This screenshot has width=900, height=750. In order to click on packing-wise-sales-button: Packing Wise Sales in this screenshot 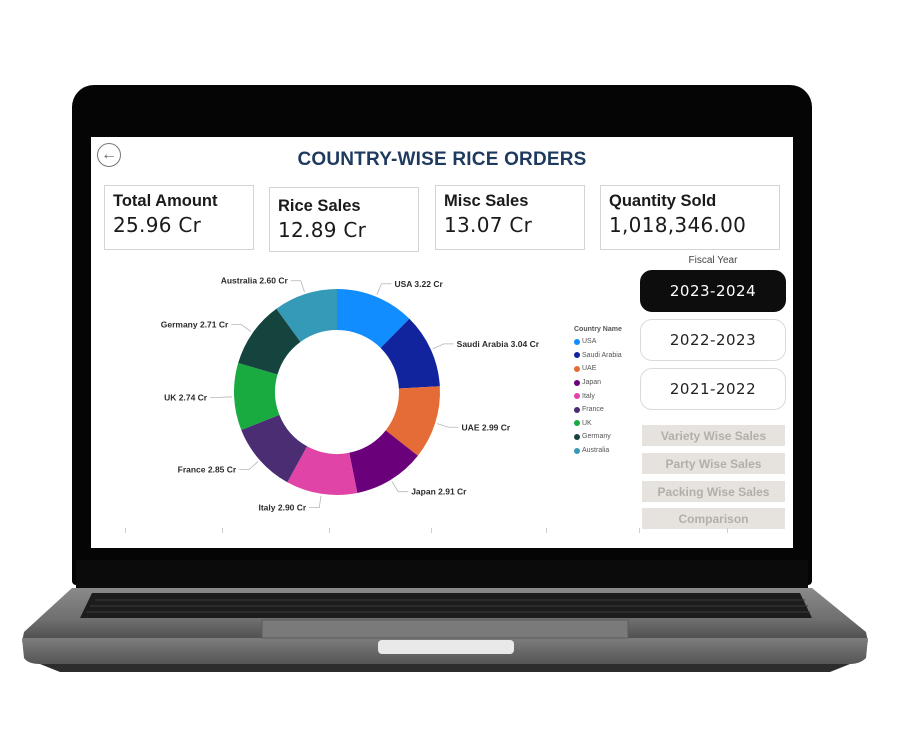, I will do `click(713, 491)`.